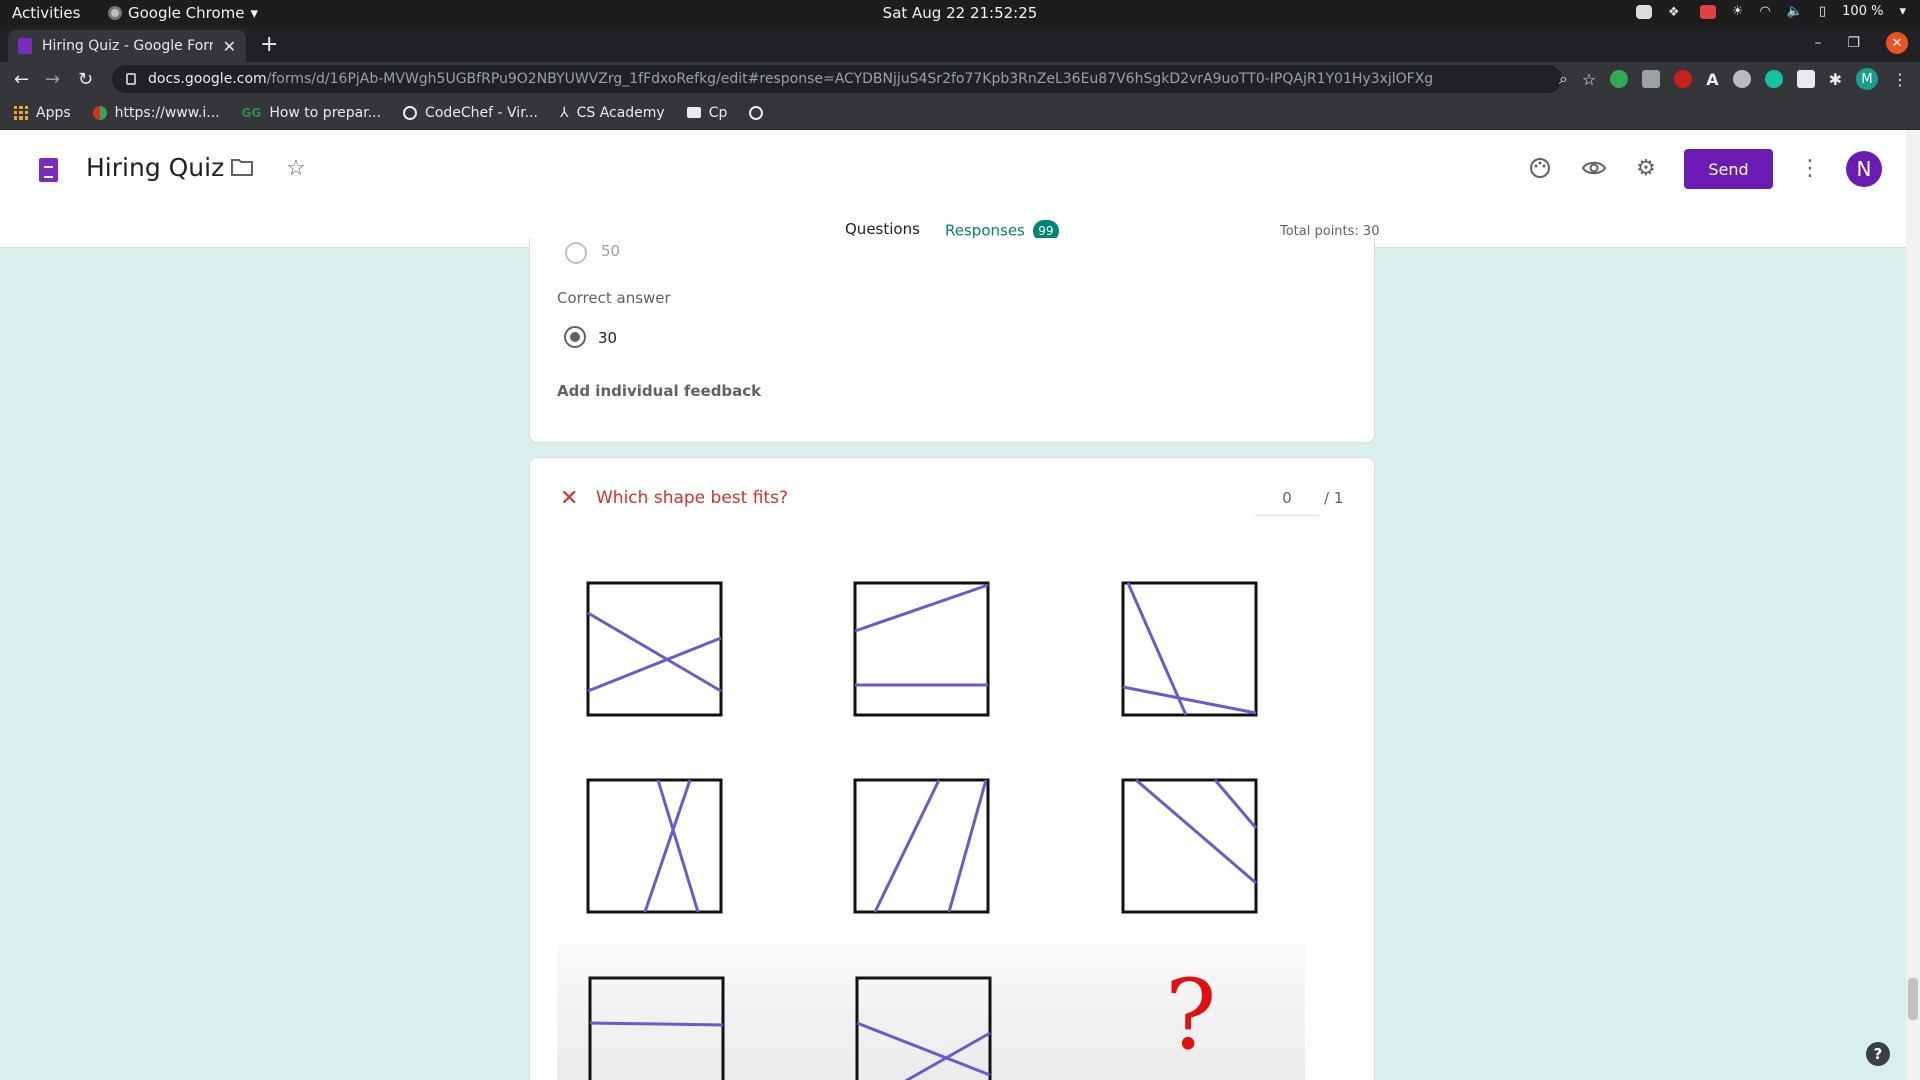  I want to click on avatar: N, so click(1864, 169).